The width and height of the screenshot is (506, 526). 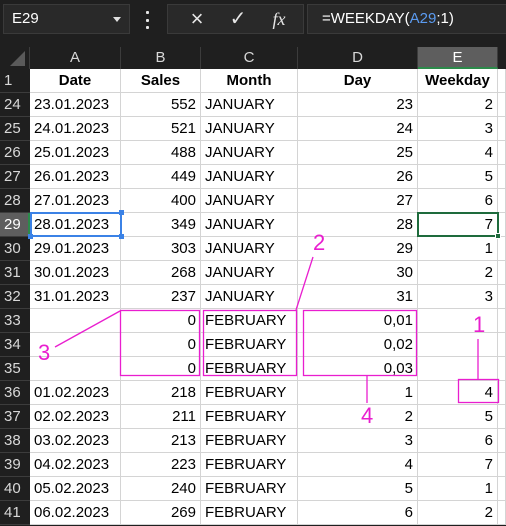 What do you see at coordinates (15, 58) in the screenshot?
I see `select-all-corner` at bounding box center [15, 58].